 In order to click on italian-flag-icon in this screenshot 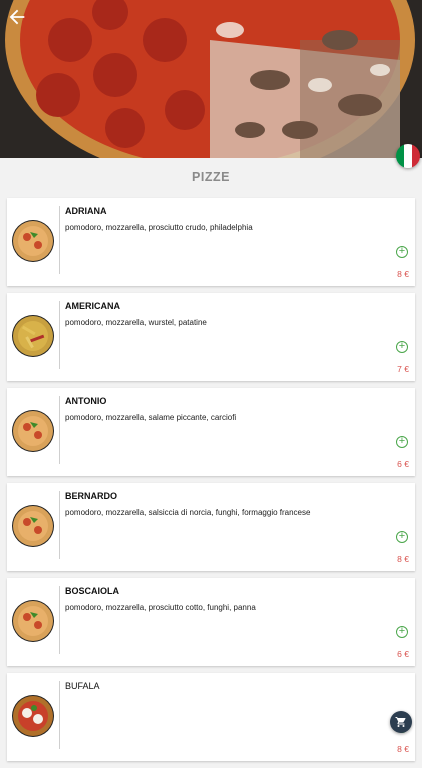, I will do `click(408, 156)`.